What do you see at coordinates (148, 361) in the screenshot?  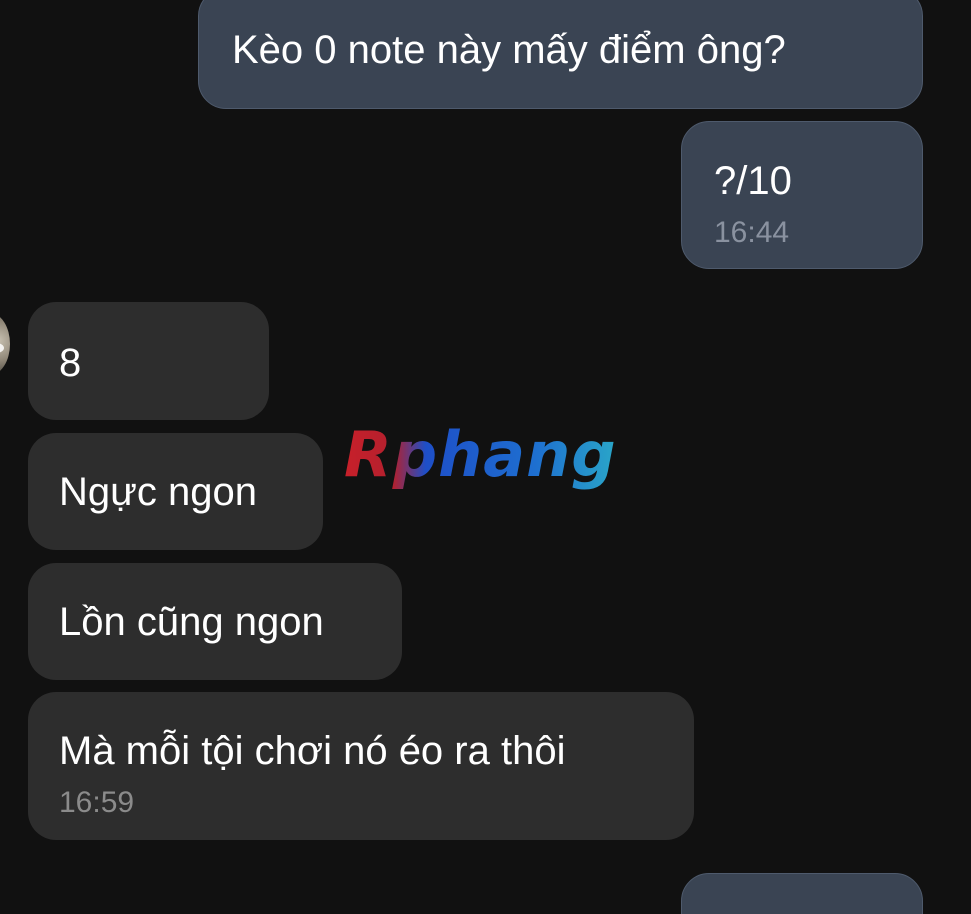 I see `incoming-message: 8` at bounding box center [148, 361].